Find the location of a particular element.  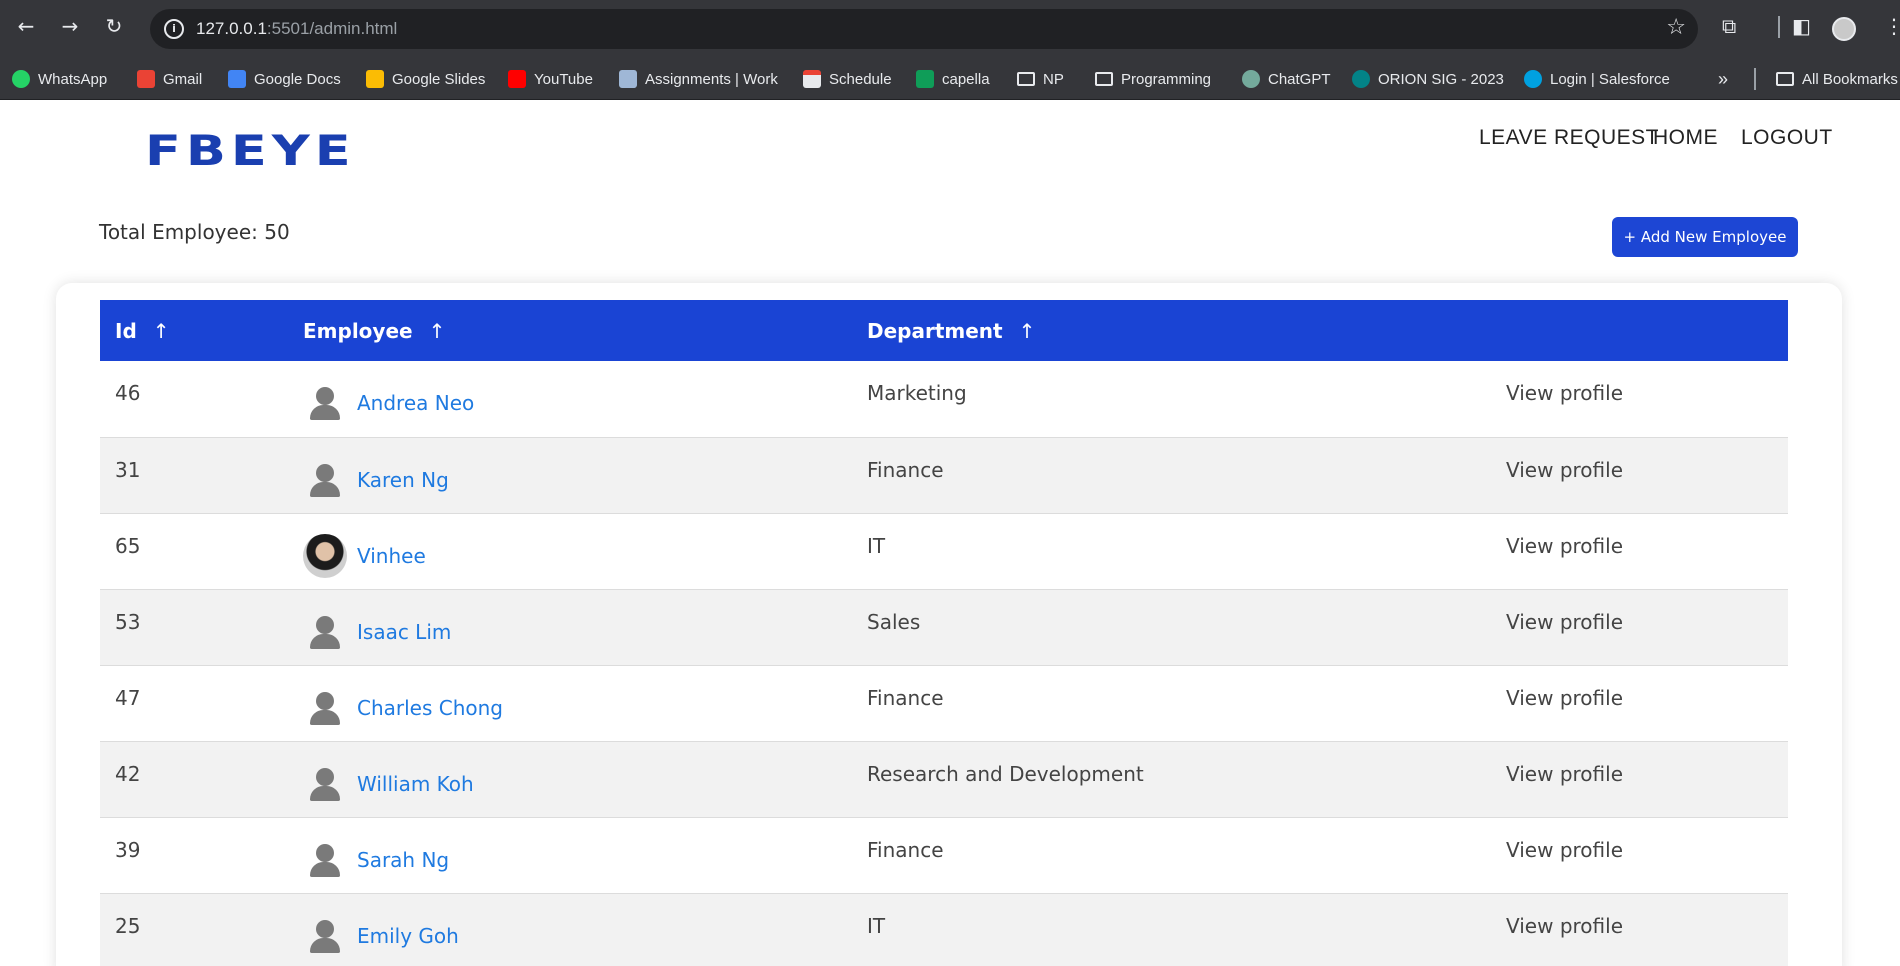

bookmark-google-docs: Google Docs is located at coordinates (284, 79).